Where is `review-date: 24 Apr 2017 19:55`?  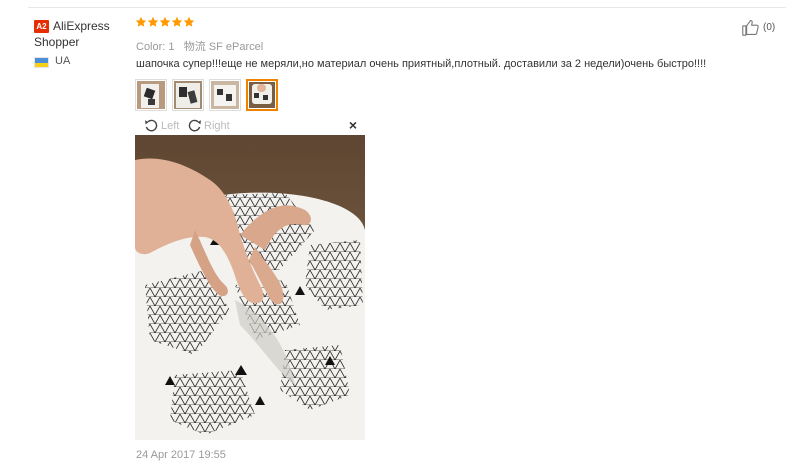 review-date: 24 Apr 2017 19:55 is located at coordinates (181, 455).